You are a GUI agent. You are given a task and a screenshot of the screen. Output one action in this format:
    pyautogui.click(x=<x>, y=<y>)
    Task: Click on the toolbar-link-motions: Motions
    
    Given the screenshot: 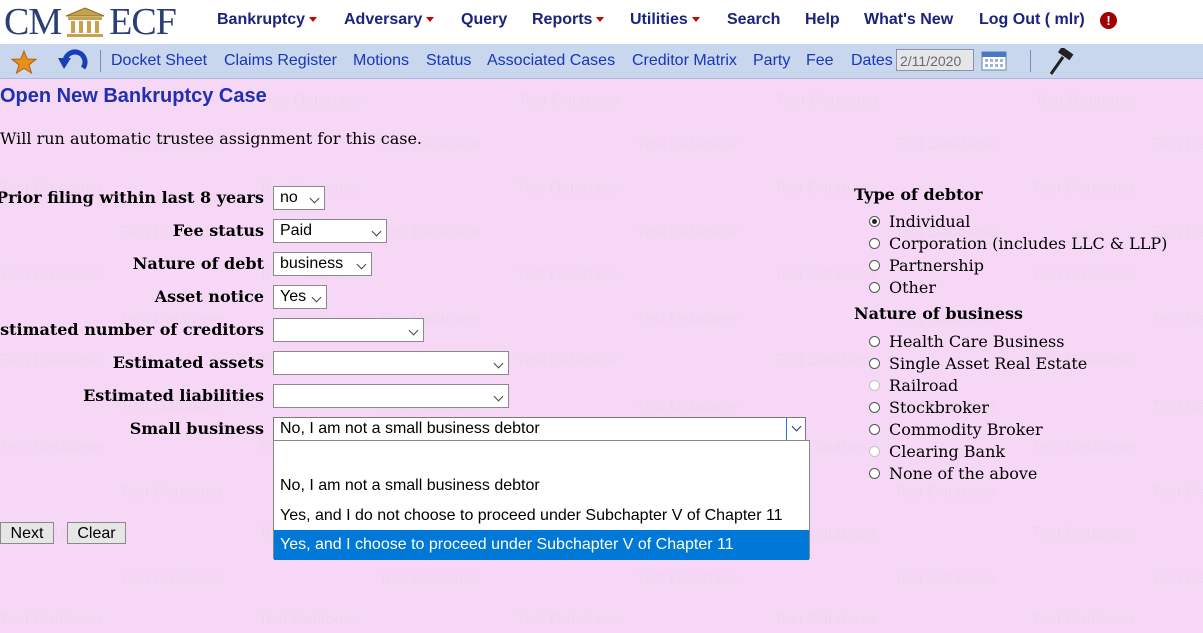 What is the action you would take?
    pyautogui.click(x=381, y=61)
    